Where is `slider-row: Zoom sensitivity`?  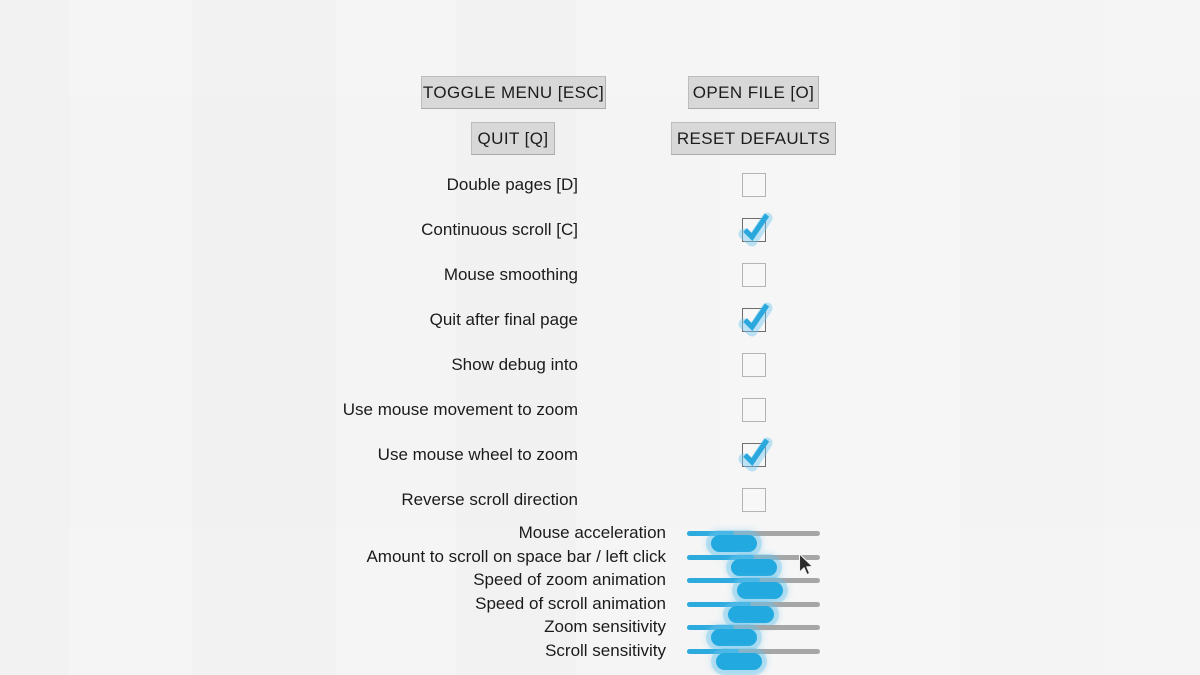
slider-row: Zoom sensitivity is located at coordinates (600, 630).